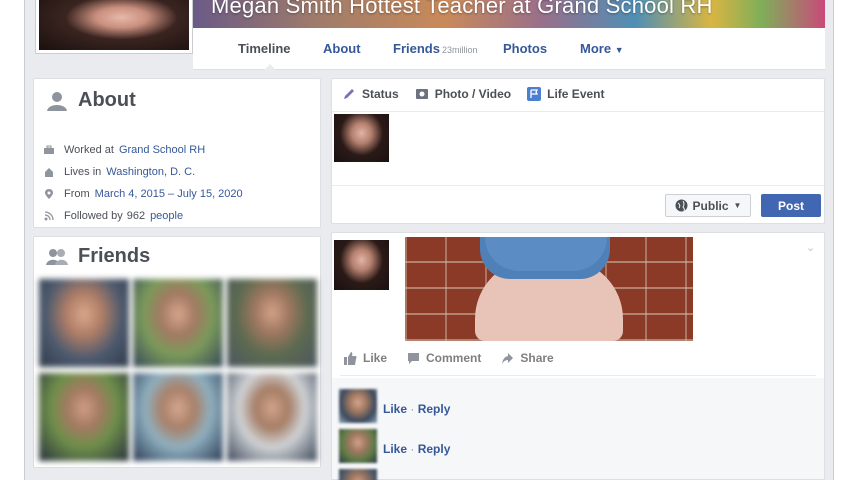 The height and width of the screenshot is (480, 854). I want to click on about-item-lives: Lives in Washington, D. C., so click(143, 172).